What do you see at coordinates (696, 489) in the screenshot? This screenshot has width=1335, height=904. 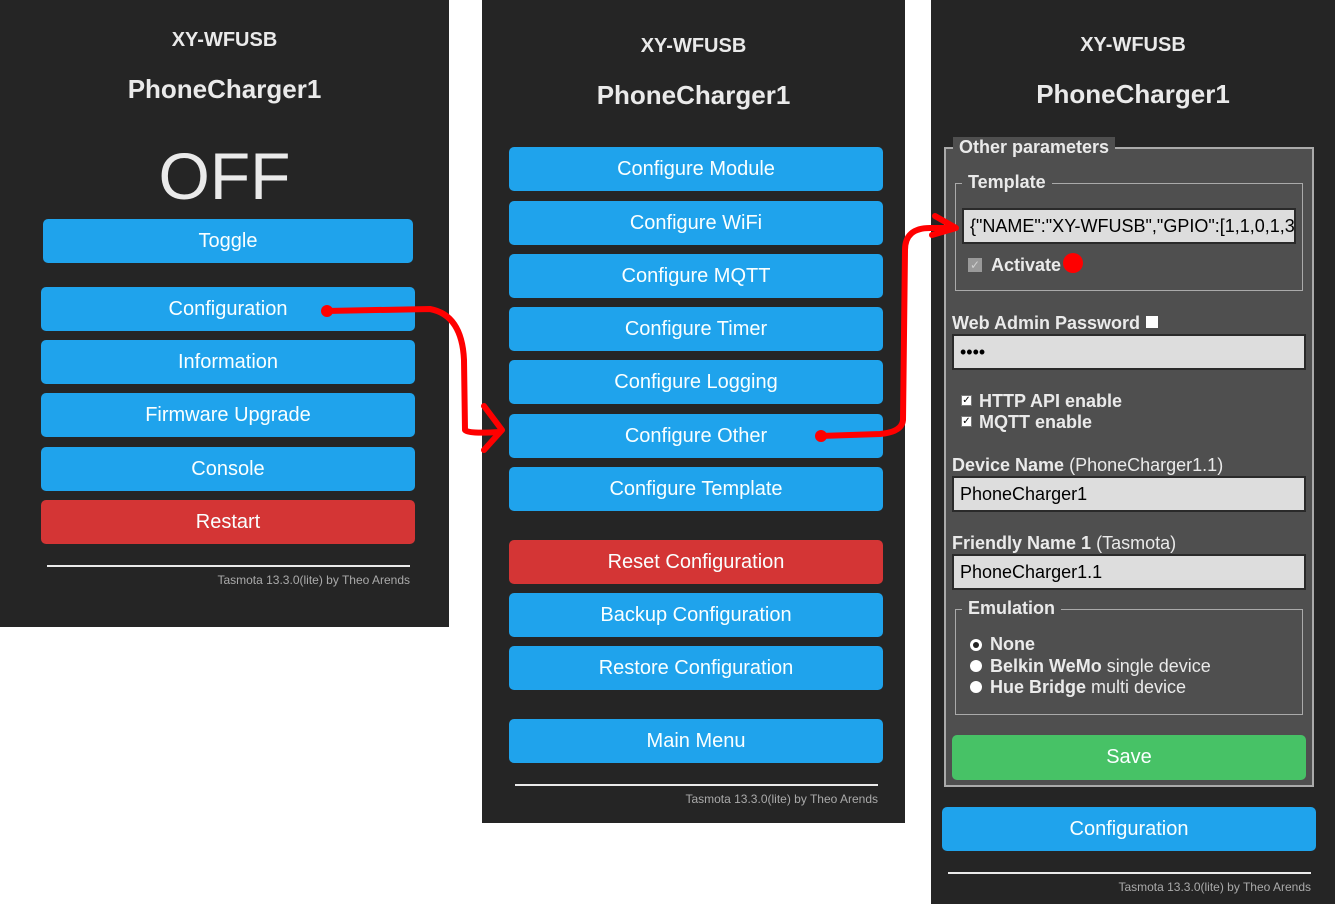 I see `configure-template-button: Configure Template` at bounding box center [696, 489].